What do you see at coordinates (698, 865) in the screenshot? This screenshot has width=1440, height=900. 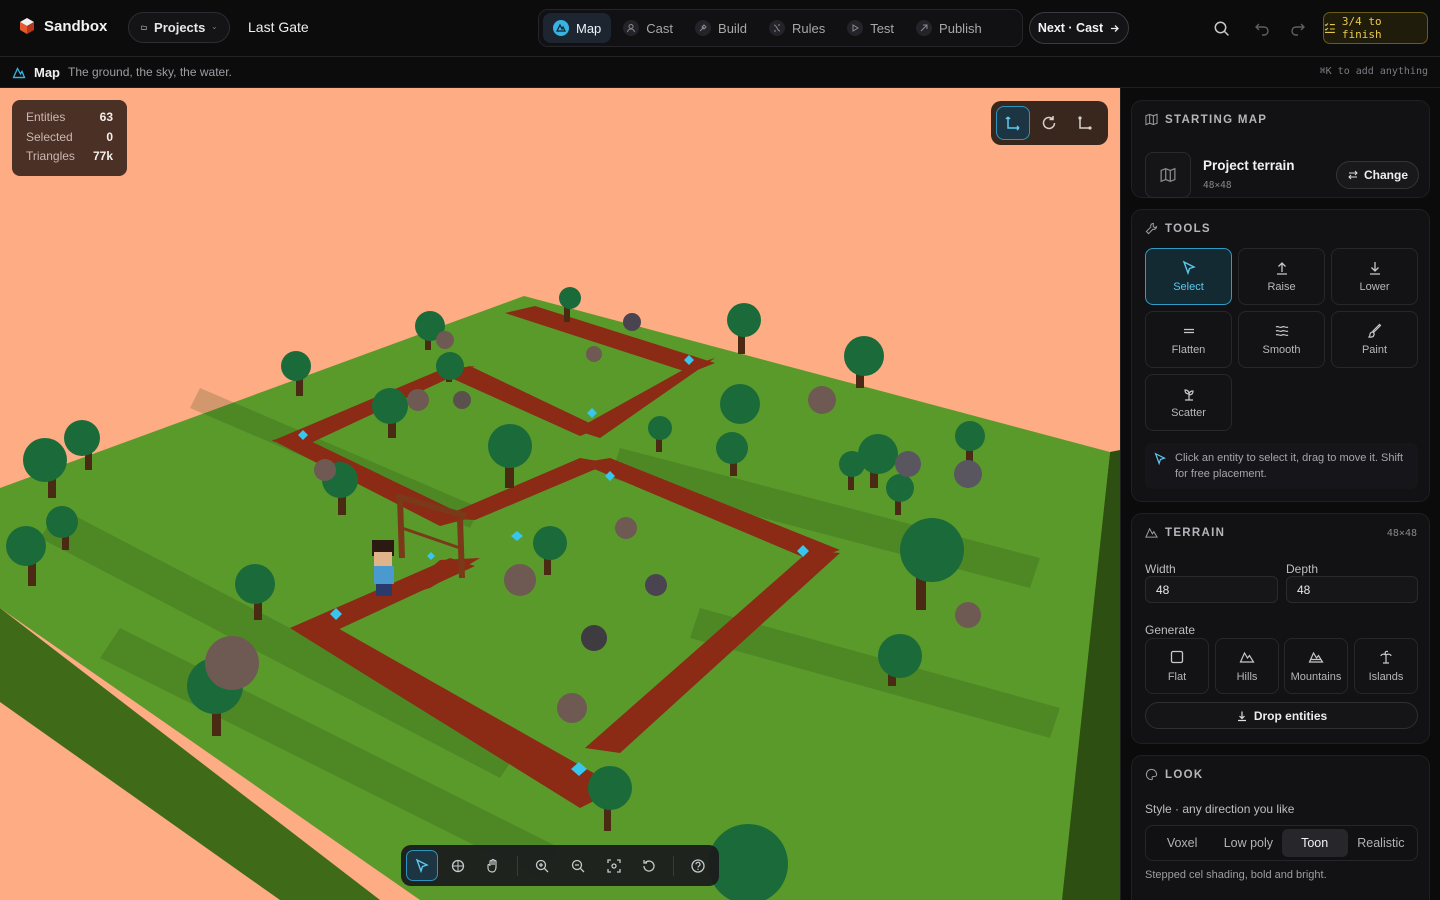 I see `help-button` at bounding box center [698, 865].